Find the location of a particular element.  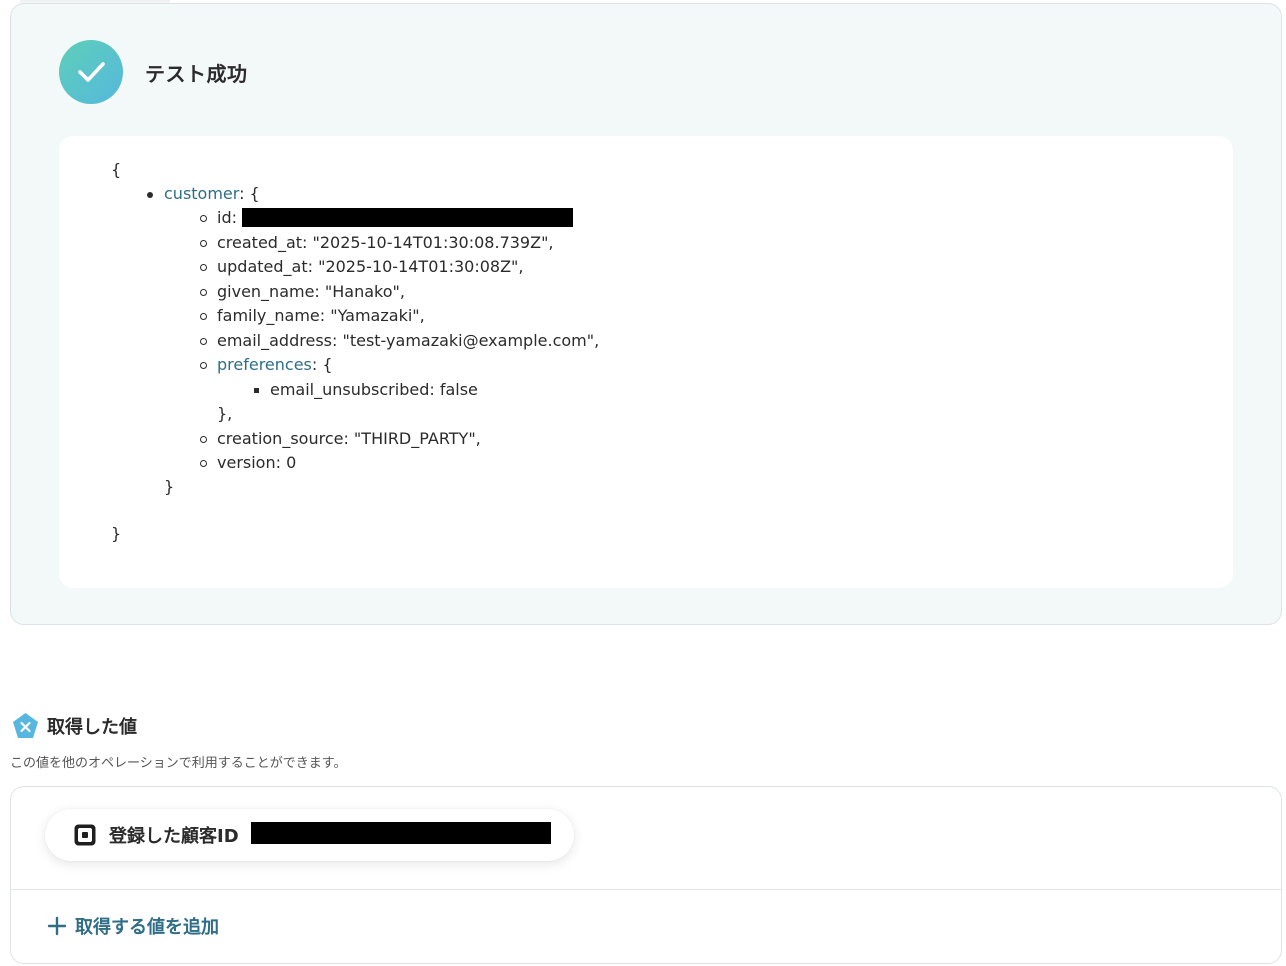

preferences-open: : { is located at coordinates (322, 364).